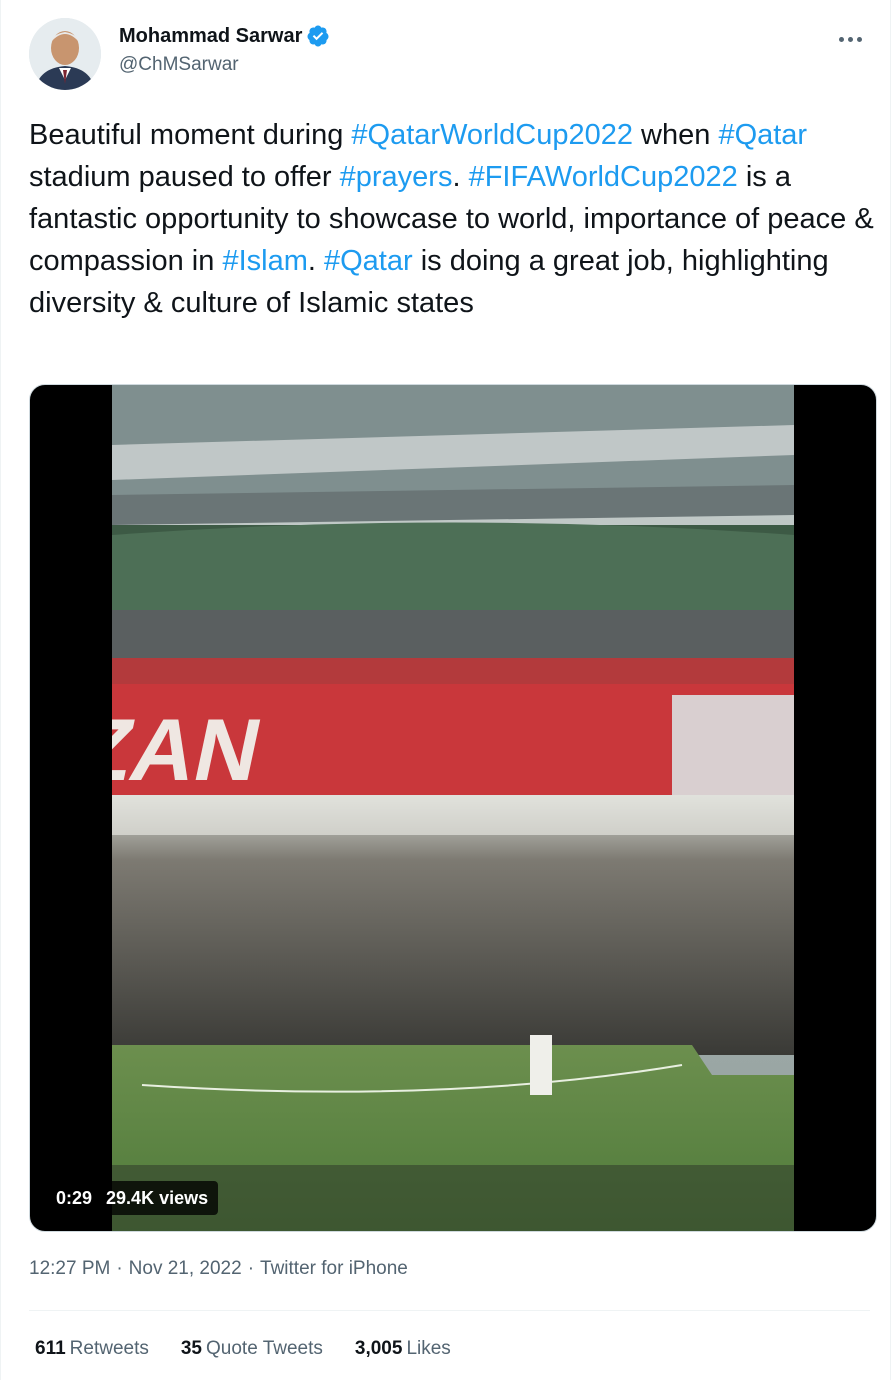 This screenshot has width=891, height=1380. I want to click on likes-label: Likes, so click(428, 1348).